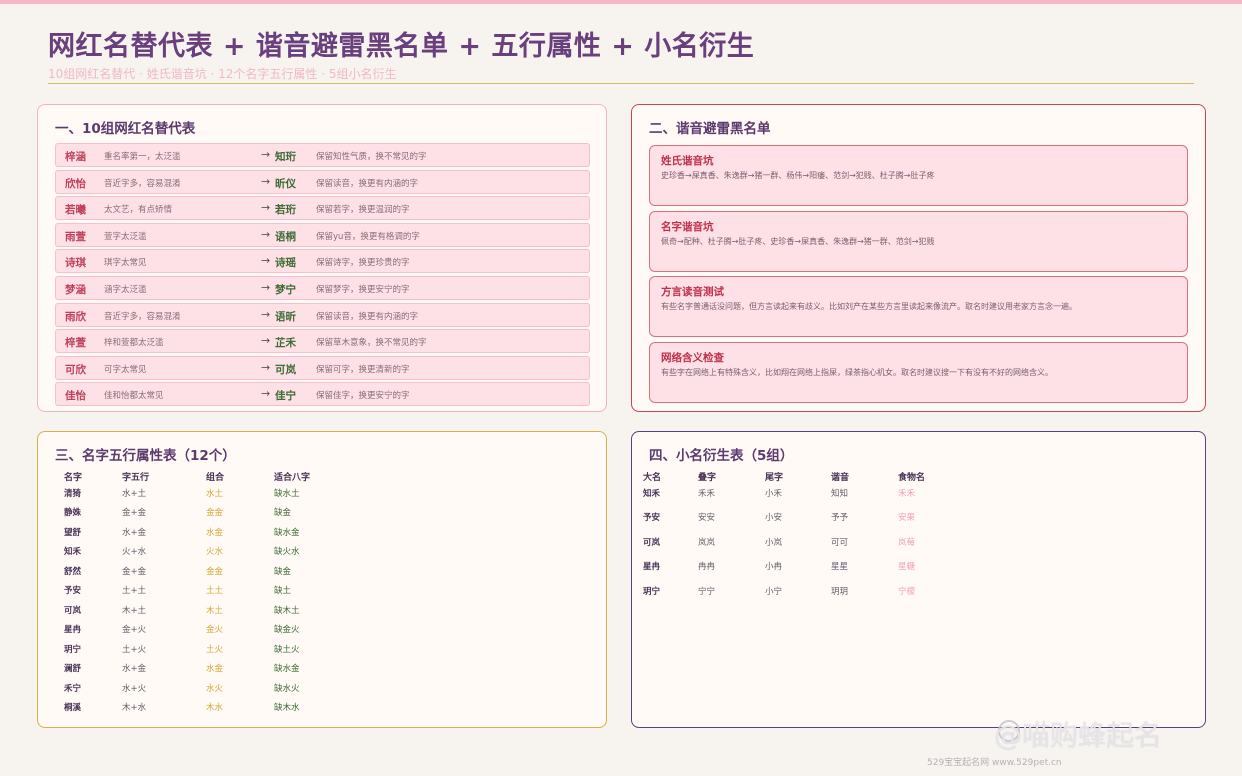  I want to click on replacement-note: 保留梦字，换更安宁的字, so click(363, 289).